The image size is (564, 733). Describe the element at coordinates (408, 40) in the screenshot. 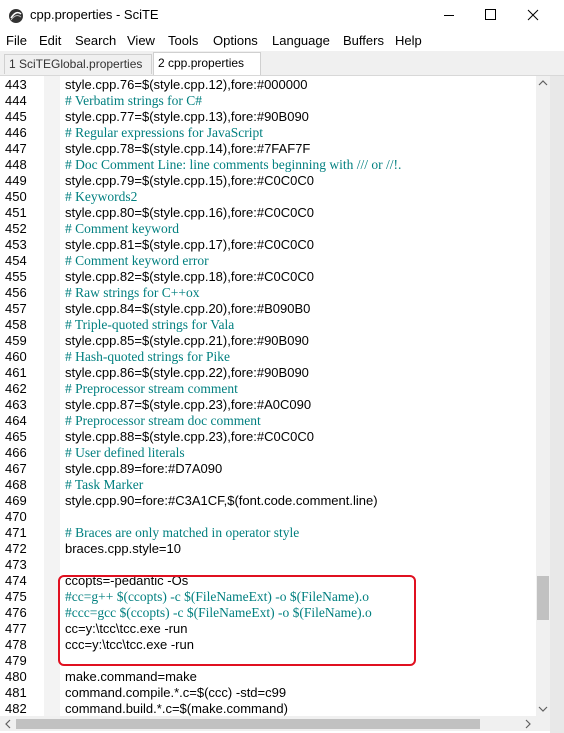

I see `menu-help: Help` at that location.